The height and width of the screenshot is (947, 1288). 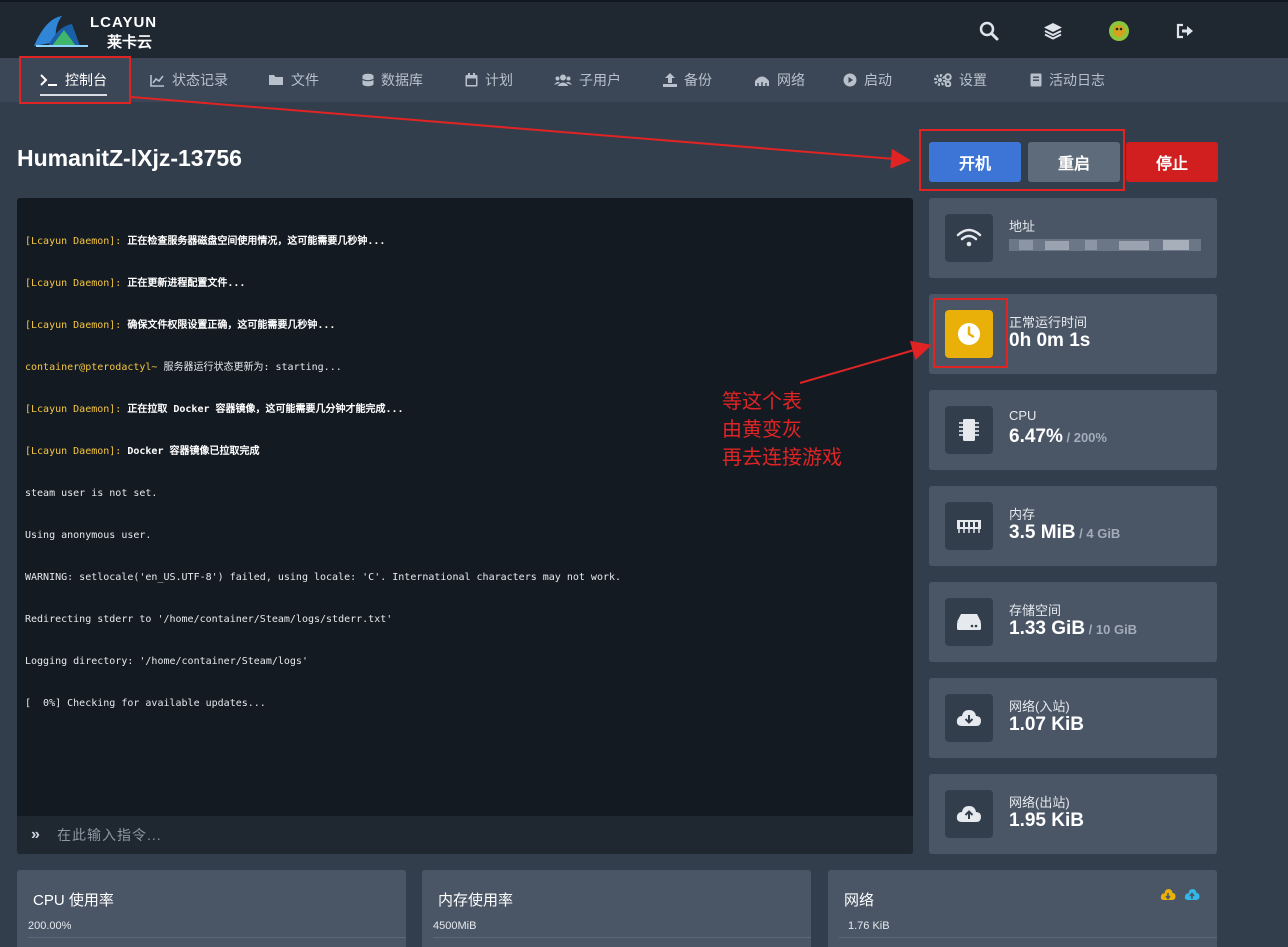 What do you see at coordinates (457, 835) in the screenshot?
I see `command-input` at bounding box center [457, 835].